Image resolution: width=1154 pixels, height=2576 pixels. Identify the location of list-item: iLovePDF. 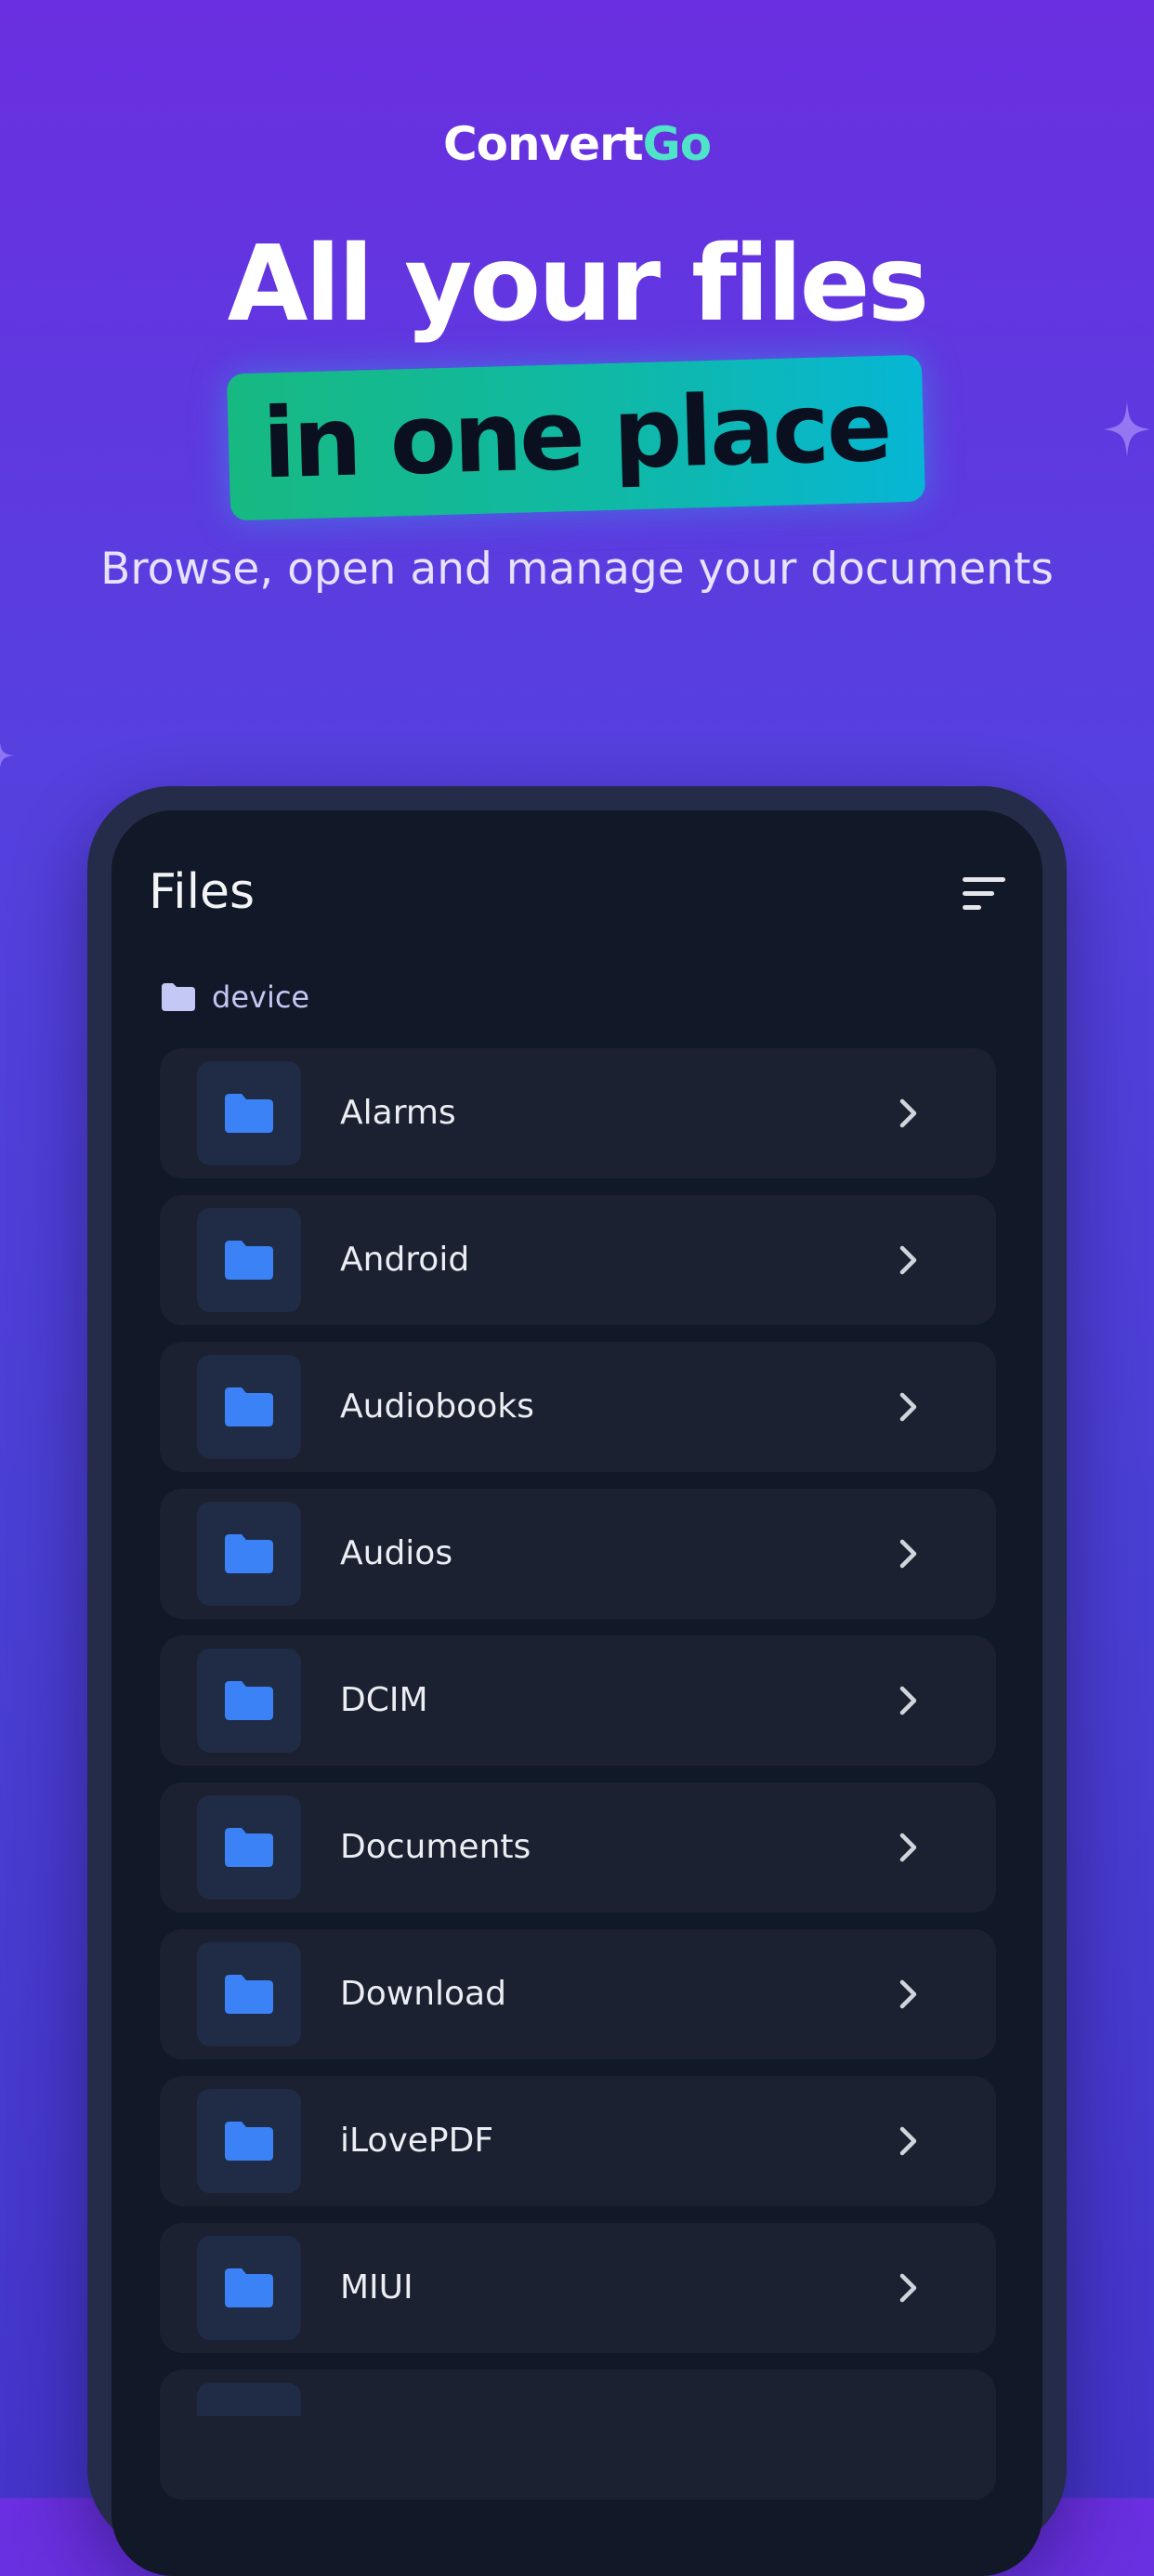
(578, 2141).